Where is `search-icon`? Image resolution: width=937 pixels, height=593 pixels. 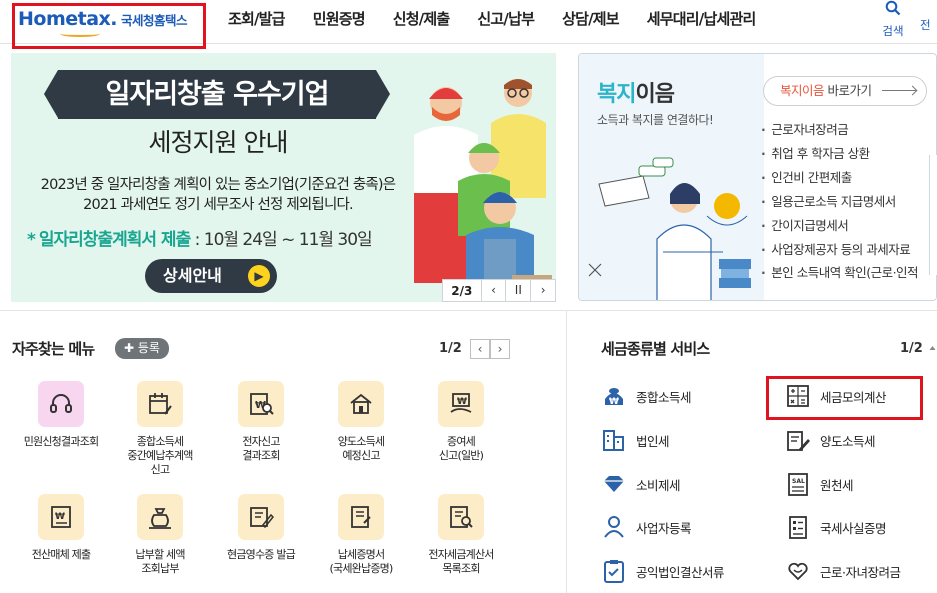 search-icon is located at coordinates (893, 8).